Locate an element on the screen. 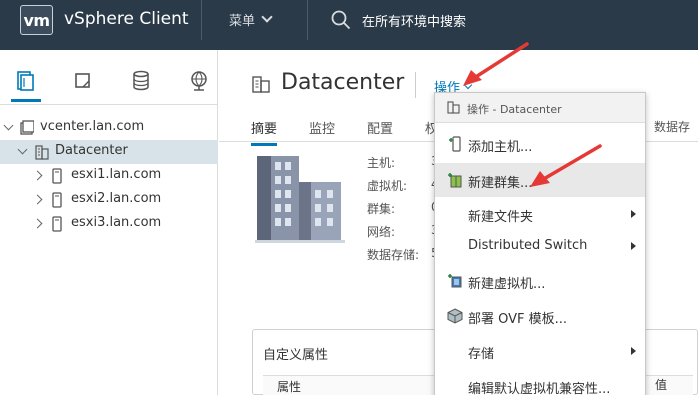 The image size is (698, 395). tab-datastores-partial: 数据存 is located at coordinates (672, 126).